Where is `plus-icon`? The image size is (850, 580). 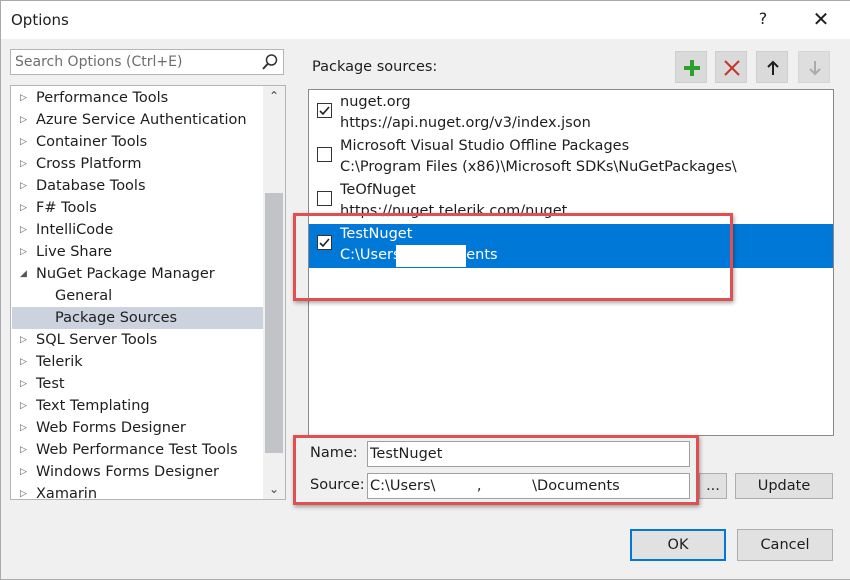
plus-icon is located at coordinates (692, 68).